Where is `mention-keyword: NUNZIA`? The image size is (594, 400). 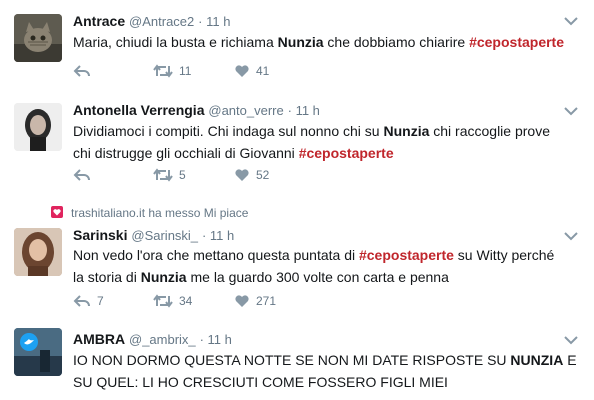 mention-keyword: NUNZIA is located at coordinates (537, 360).